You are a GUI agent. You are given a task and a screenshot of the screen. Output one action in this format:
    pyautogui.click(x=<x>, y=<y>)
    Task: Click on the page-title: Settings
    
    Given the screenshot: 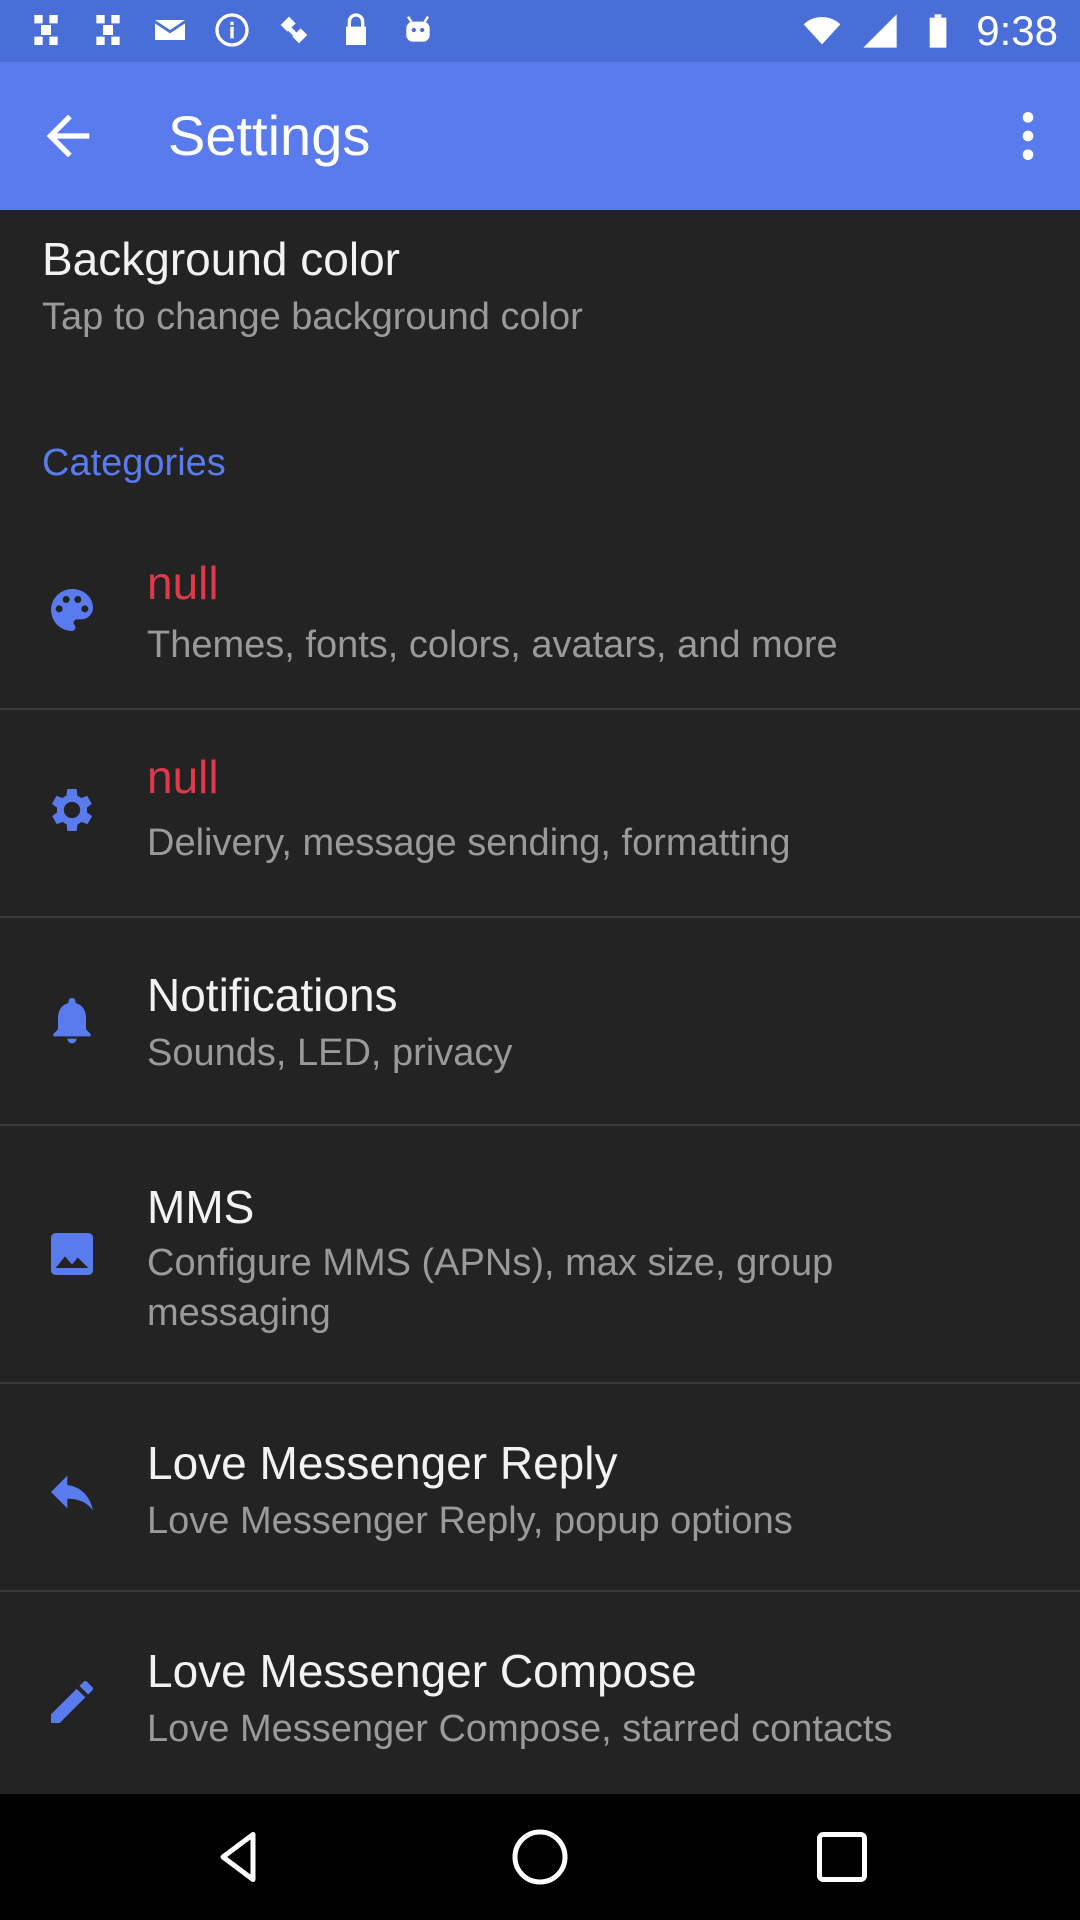 What is the action you would take?
    pyautogui.click(x=269, y=135)
    